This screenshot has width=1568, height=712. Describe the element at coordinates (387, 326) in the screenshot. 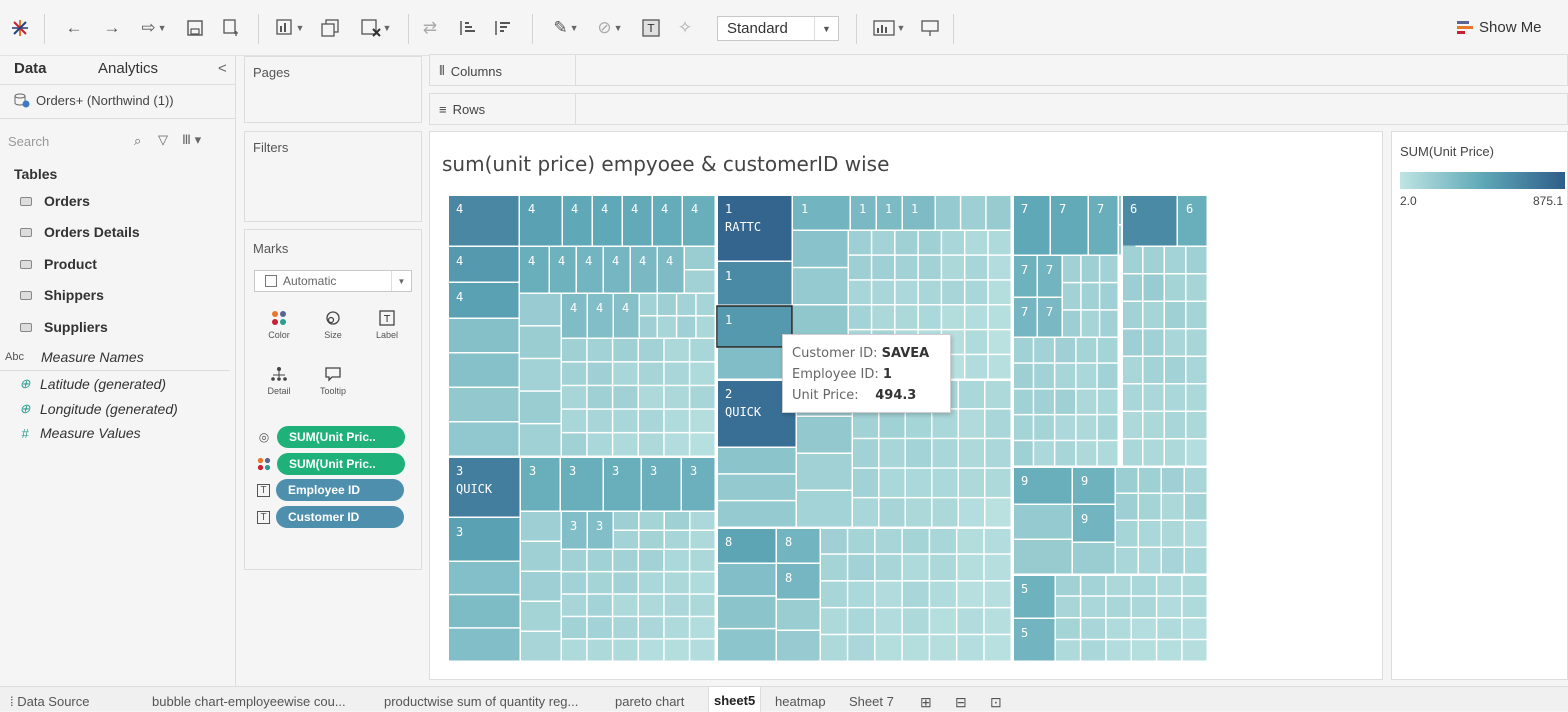

I see `label-button: T Label` at that location.